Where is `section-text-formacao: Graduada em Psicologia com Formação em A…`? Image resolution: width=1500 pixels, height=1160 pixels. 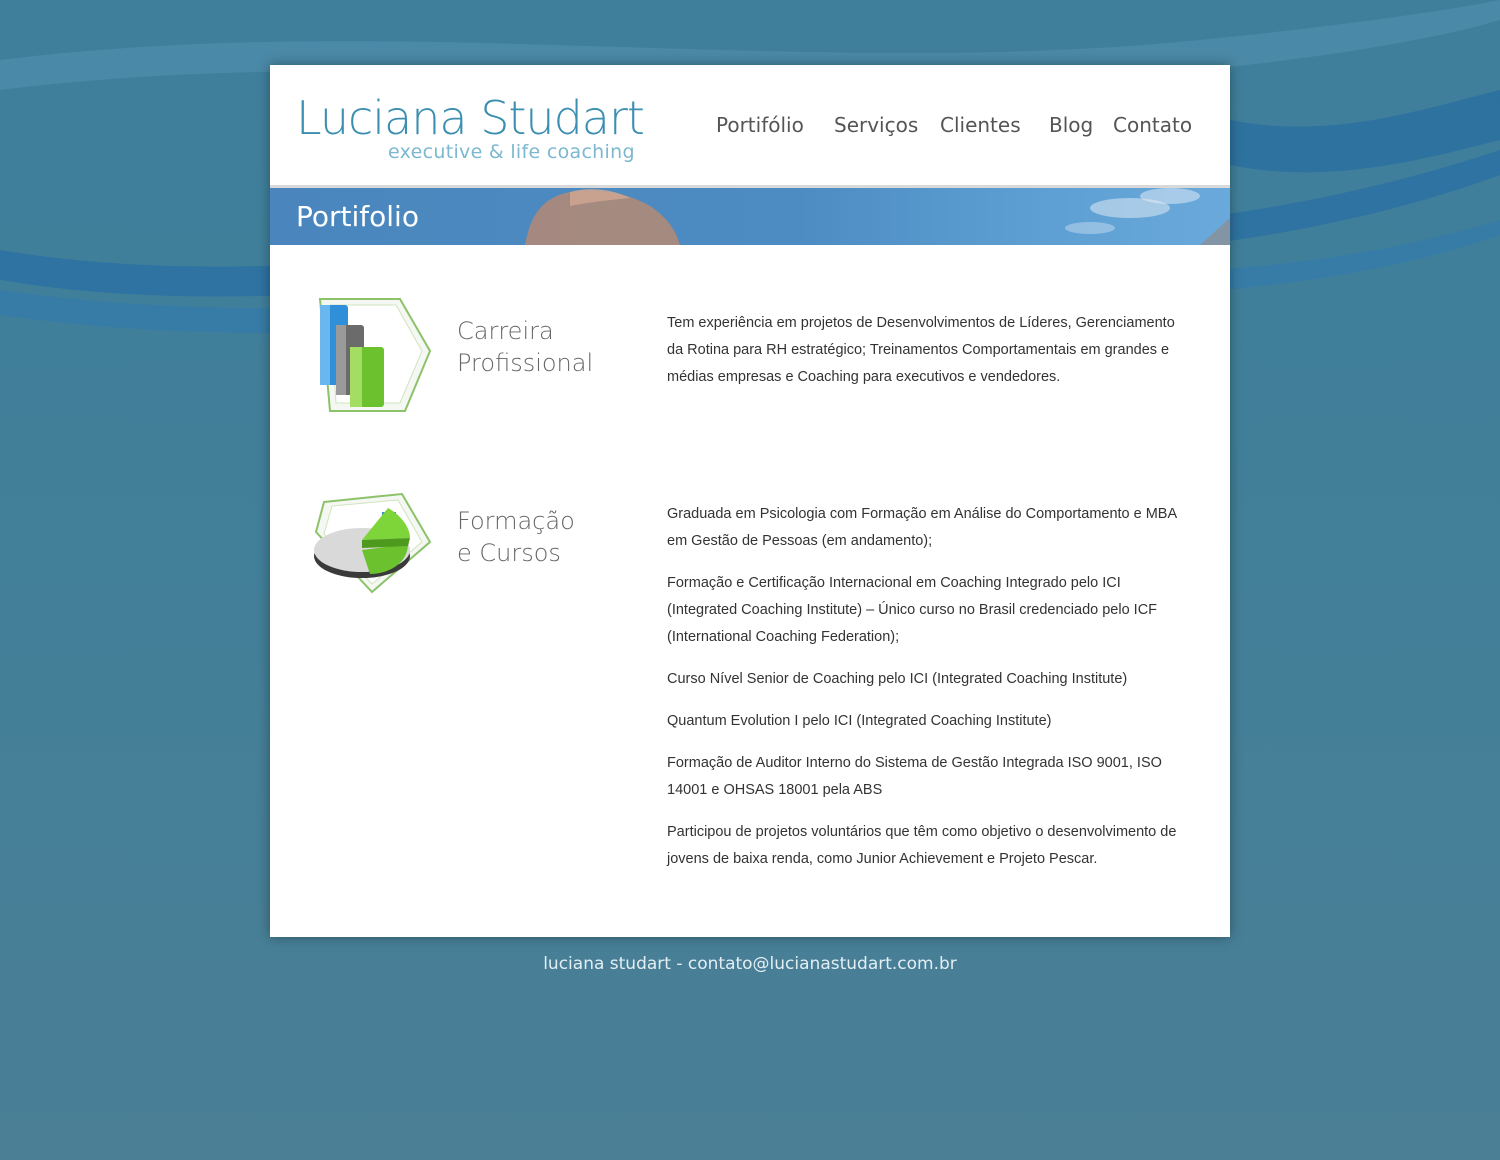
section-text-formacao: Graduada em Psicologia com Formação em A… is located at coordinates (929, 694).